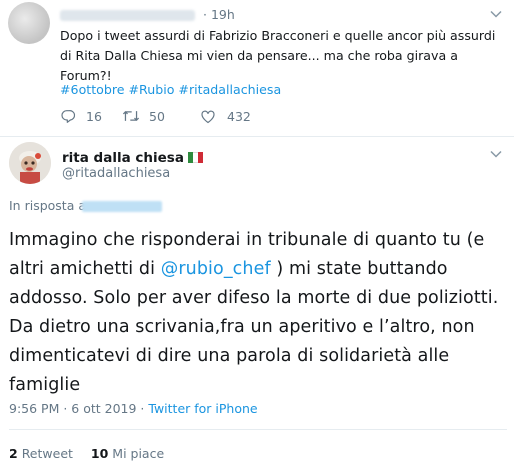 This screenshot has height=474, width=514. What do you see at coordinates (127, 15) in the screenshot?
I see `parent-author-name` at bounding box center [127, 15].